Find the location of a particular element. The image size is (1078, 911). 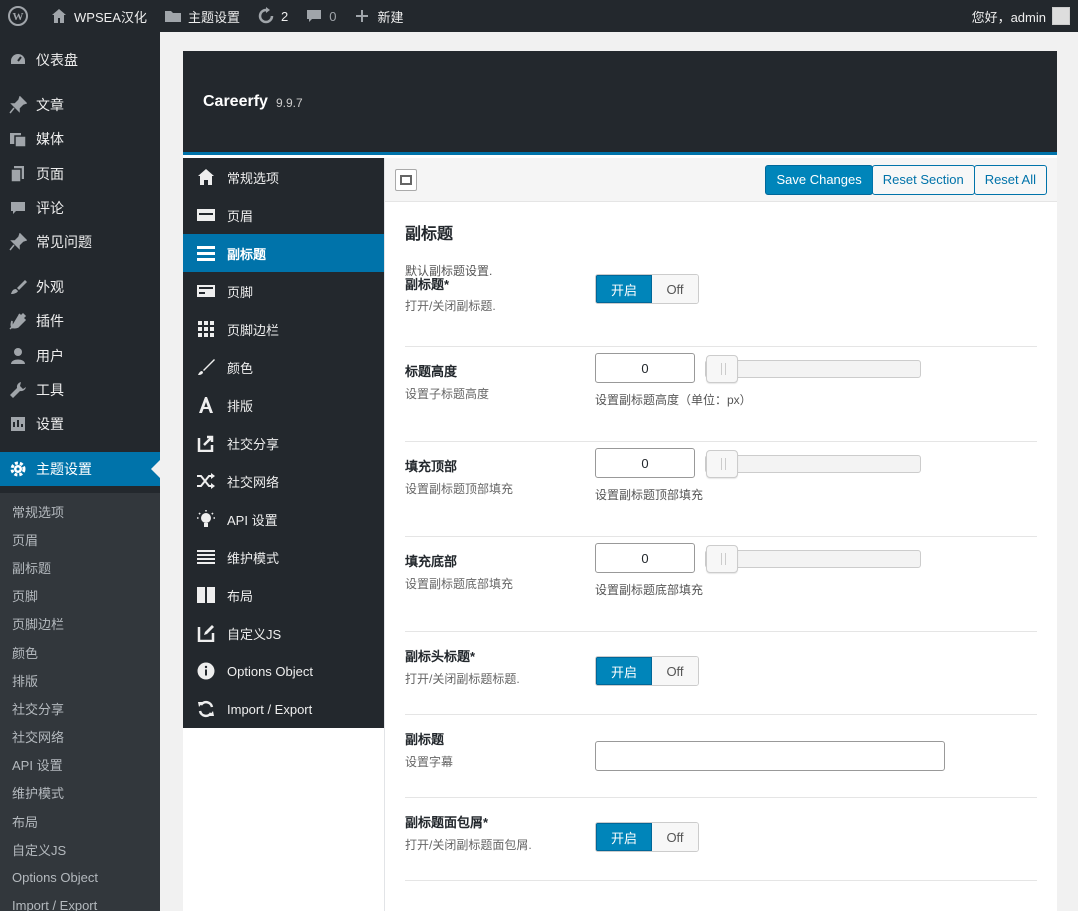

menu-item-plugins: 插件 is located at coordinates (80, 321).